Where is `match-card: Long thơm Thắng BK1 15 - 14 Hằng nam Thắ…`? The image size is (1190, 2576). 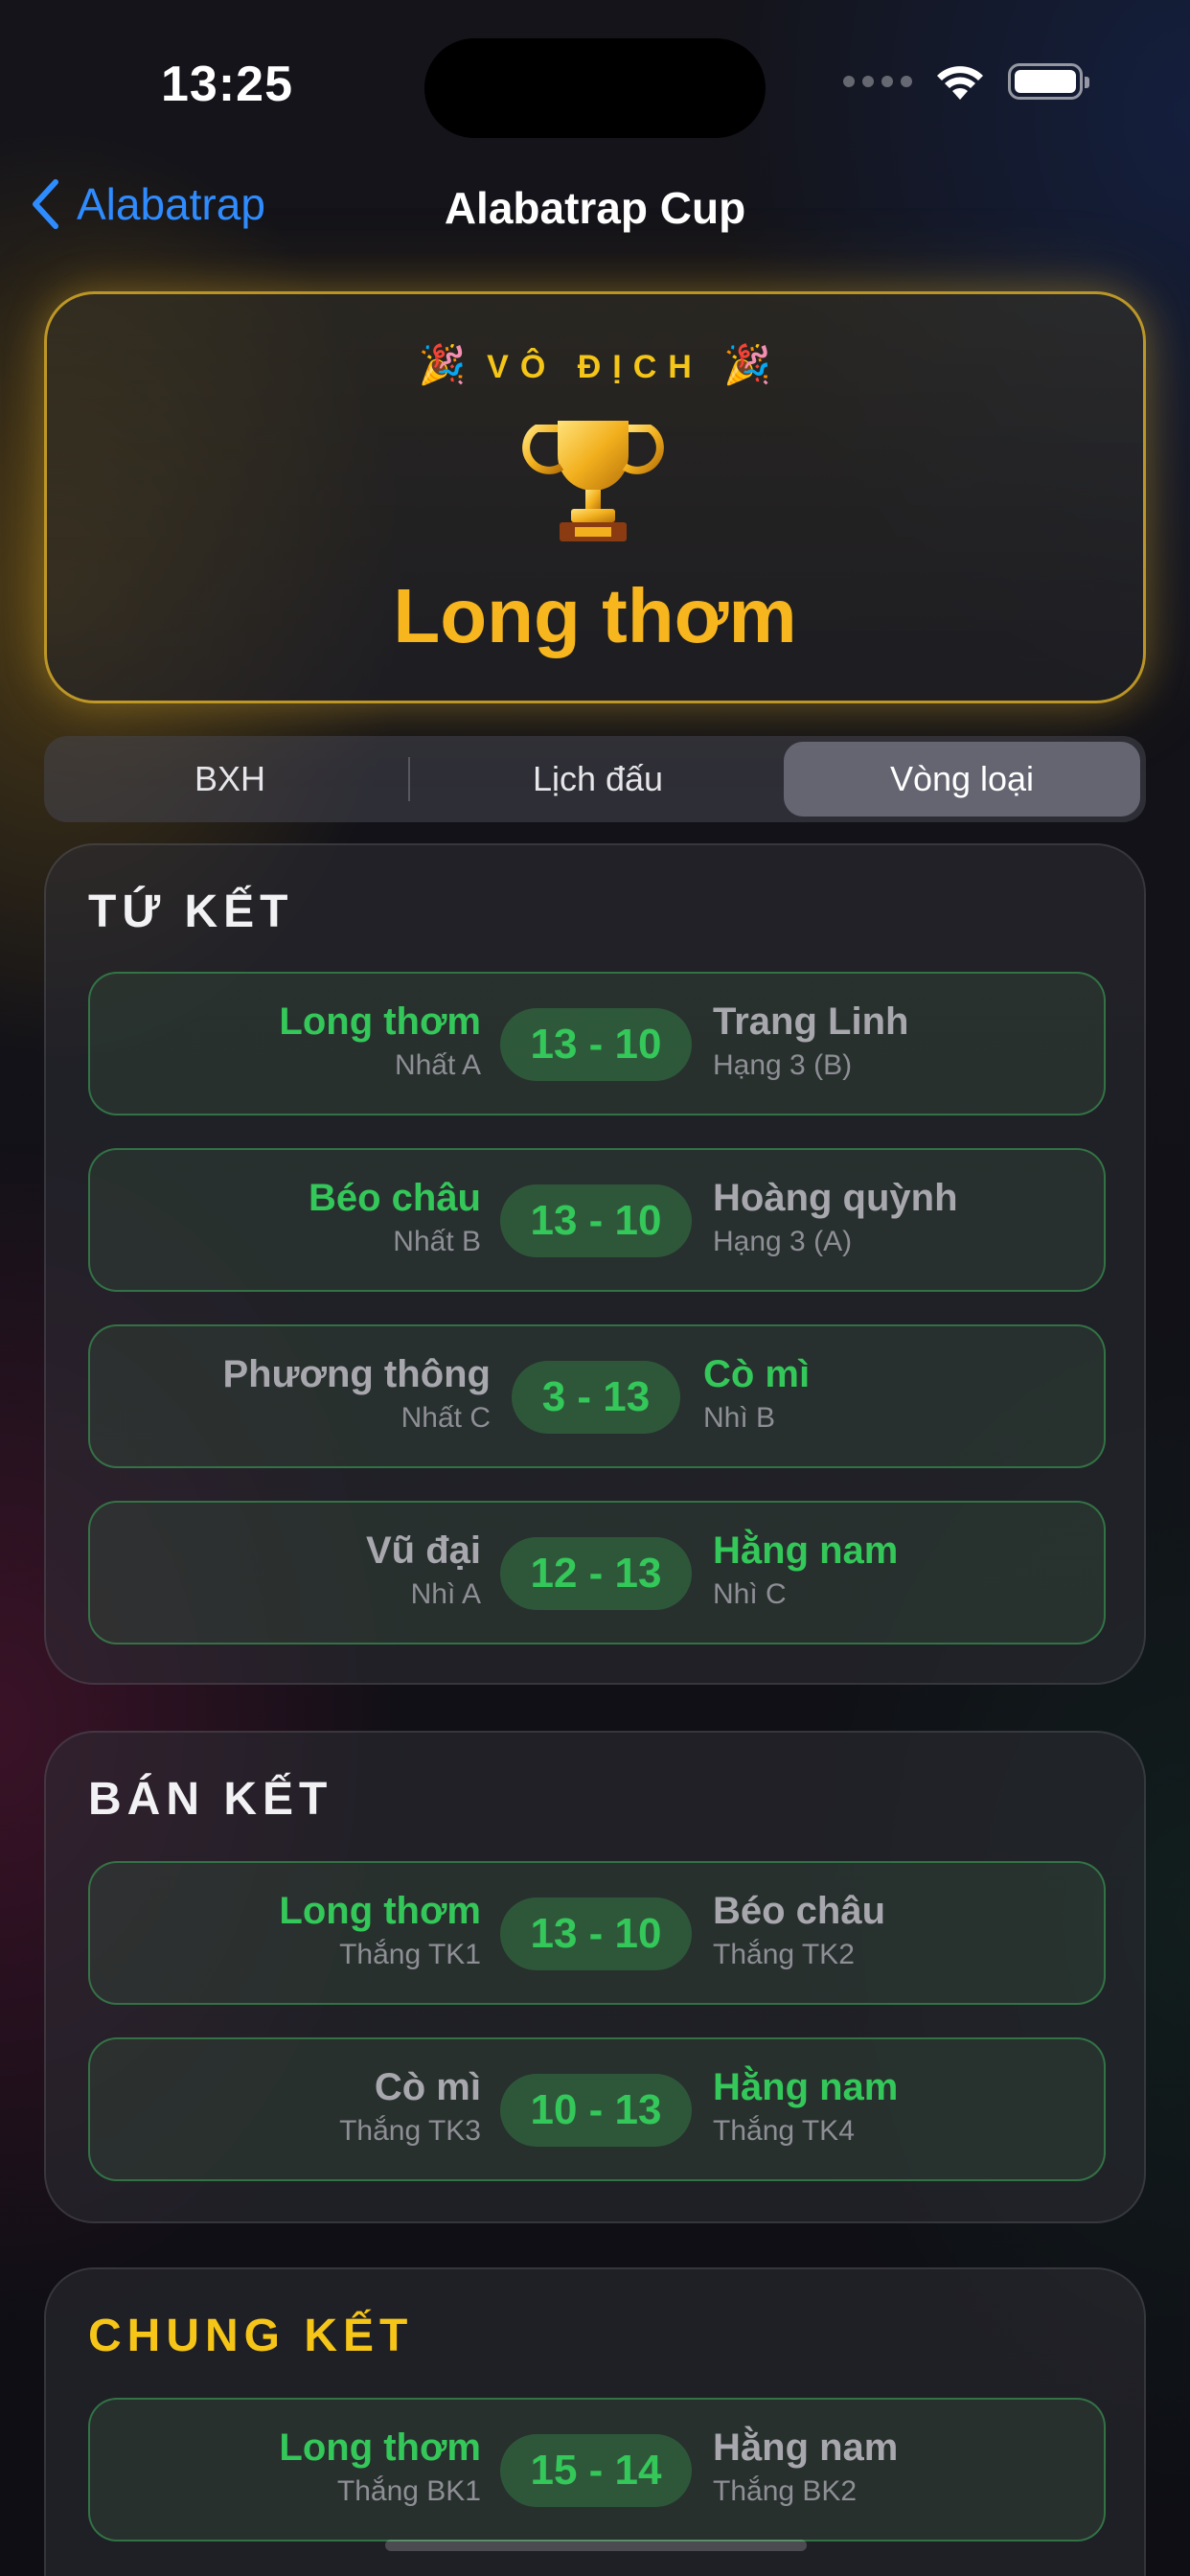 match-card: Long thơm Thắng BK1 15 - 14 Hằng nam Thắ… is located at coordinates (597, 2470).